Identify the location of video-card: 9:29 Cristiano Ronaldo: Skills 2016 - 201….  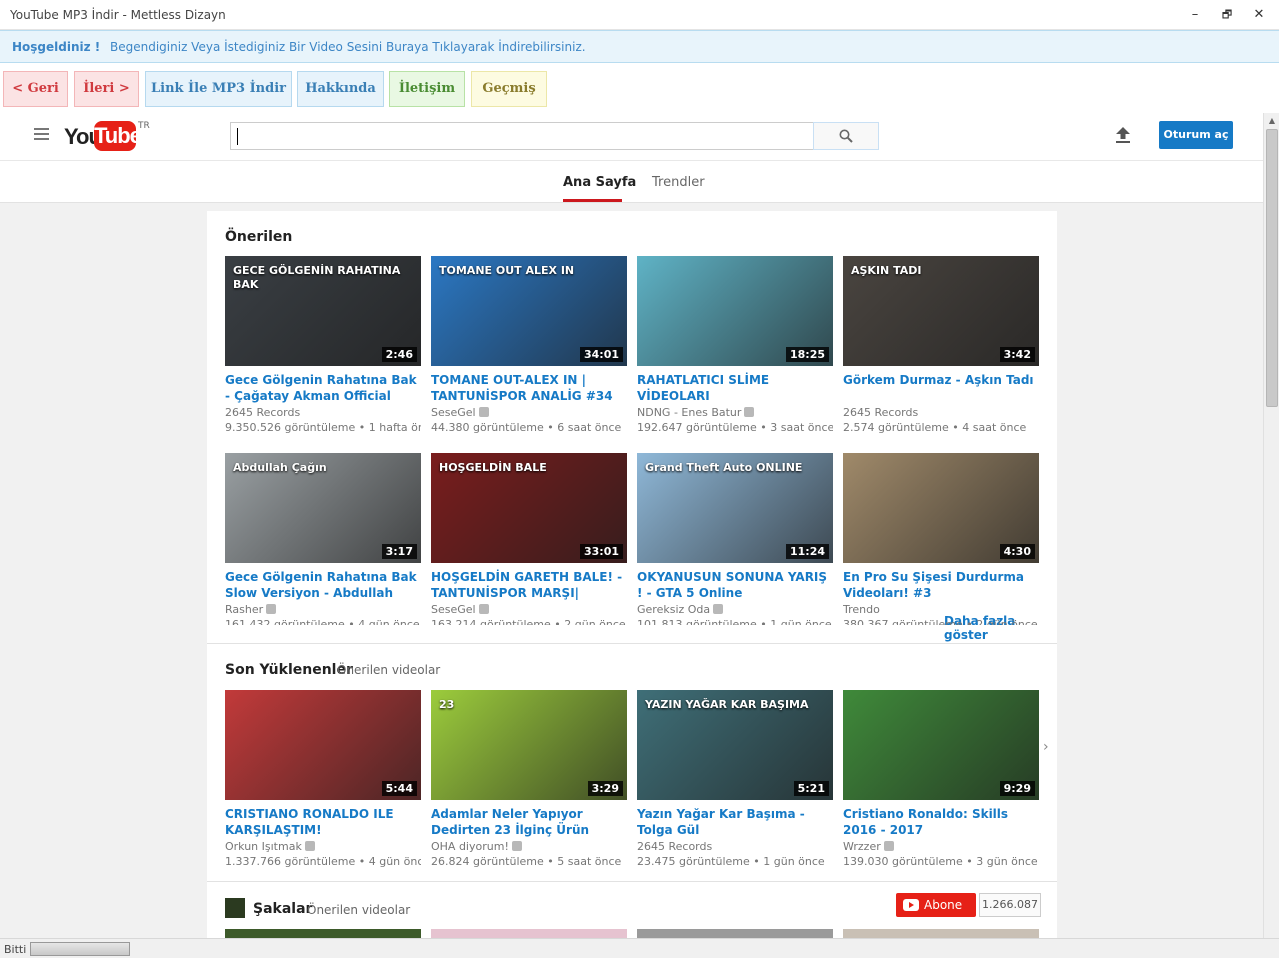
(941, 779).